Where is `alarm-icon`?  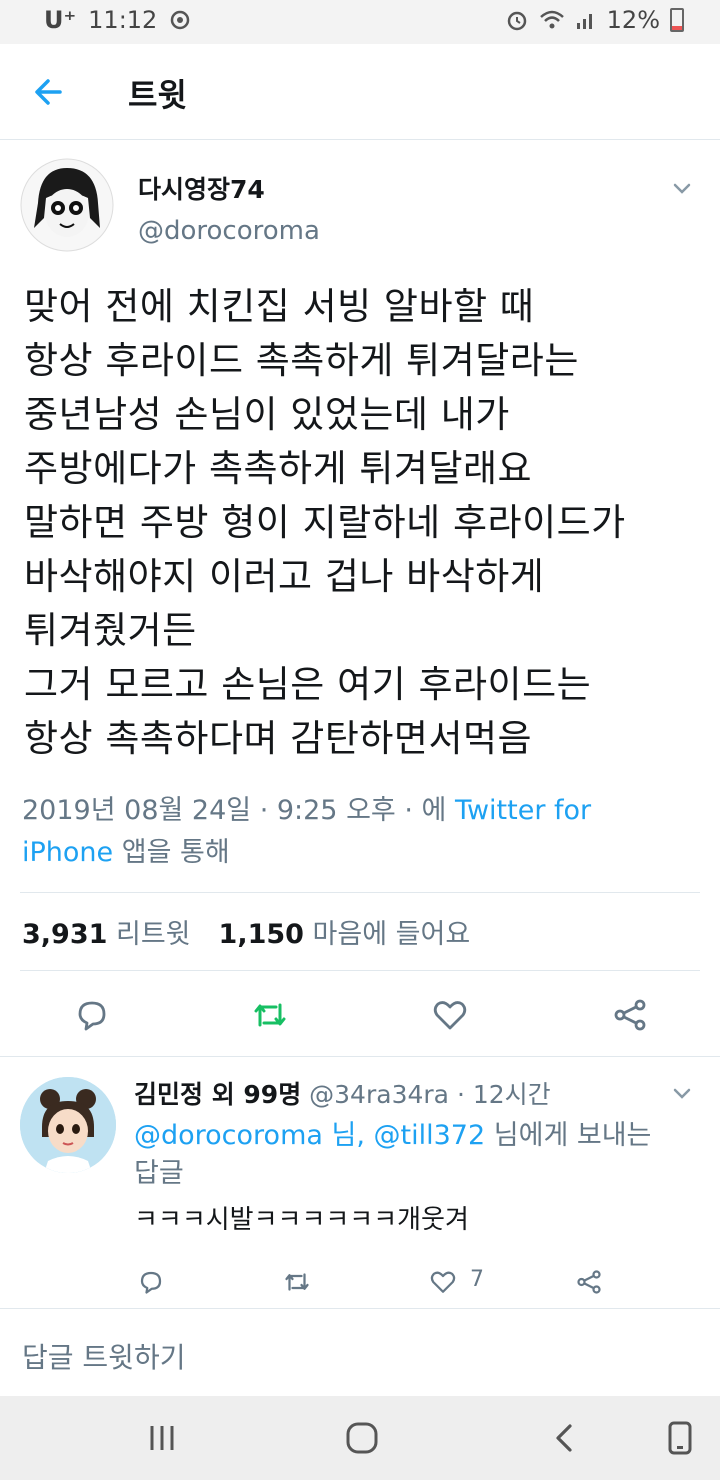 alarm-icon is located at coordinates (516, 21).